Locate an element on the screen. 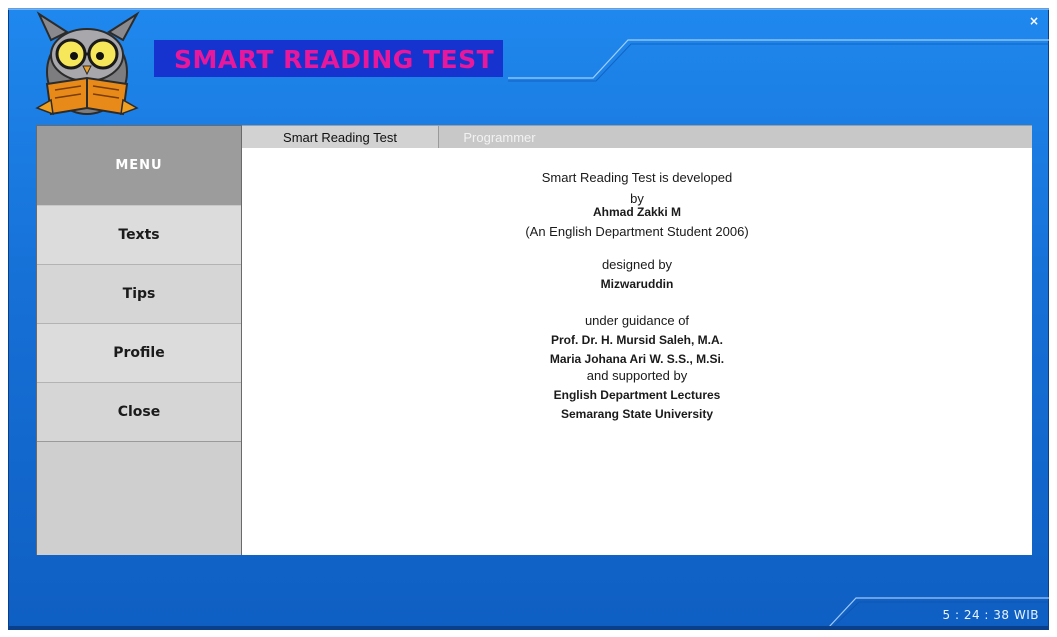  supervisor-2: Maria Johana Ari W. S.S., M.Si. is located at coordinates (637, 359).